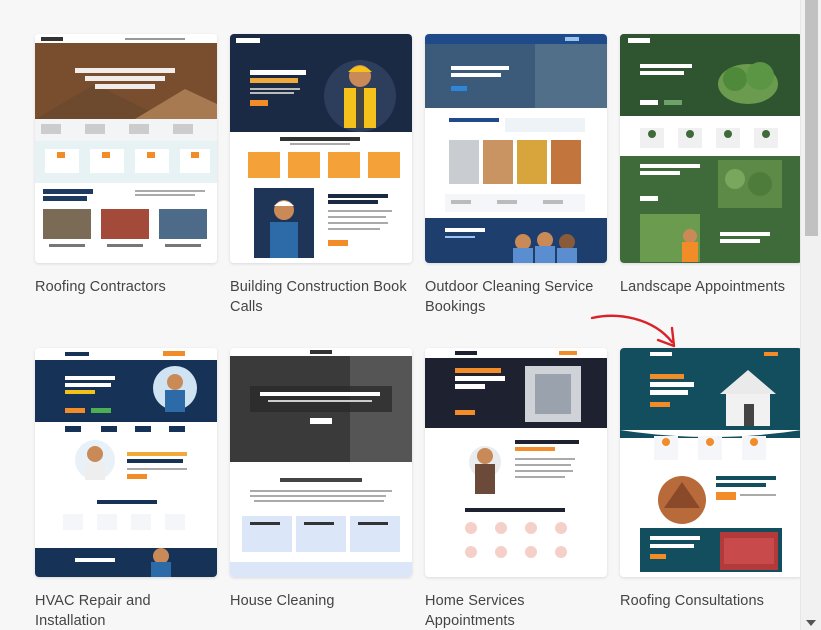  What do you see at coordinates (810, 315) in the screenshot?
I see `vertical-scrollbar` at bounding box center [810, 315].